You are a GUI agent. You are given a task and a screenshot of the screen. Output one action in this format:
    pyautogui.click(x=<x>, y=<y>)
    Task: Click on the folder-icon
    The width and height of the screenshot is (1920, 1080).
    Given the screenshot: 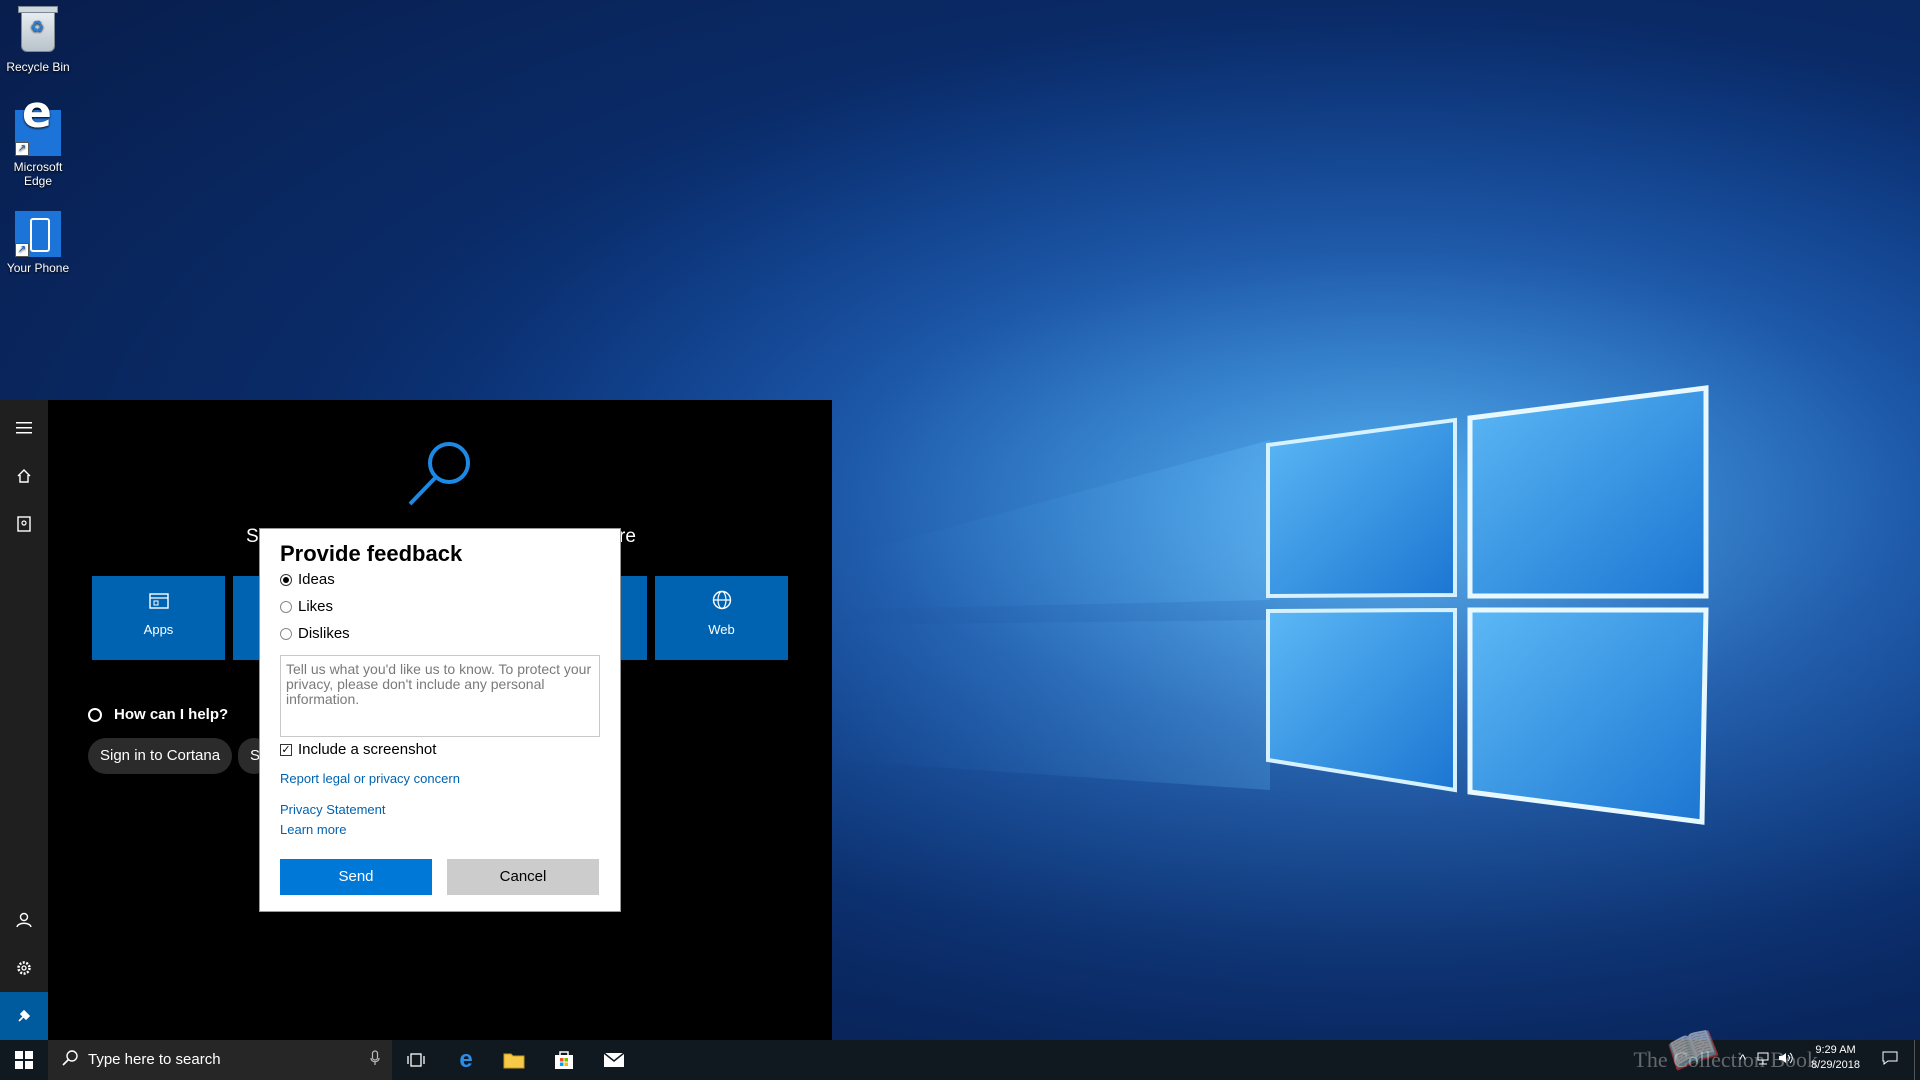 What is the action you would take?
    pyautogui.click(x=514, y=1061)
    